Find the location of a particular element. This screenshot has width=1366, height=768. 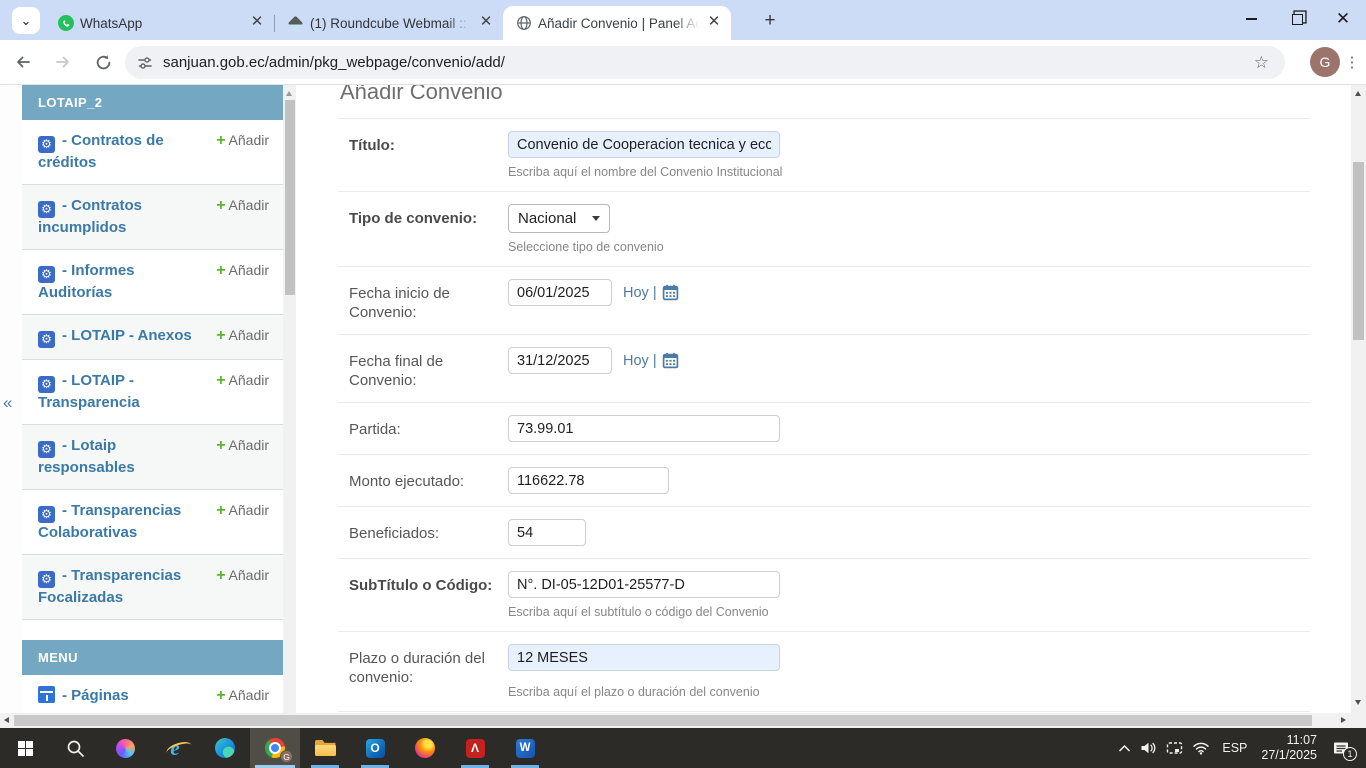

sidebar-item: - Transparencias Focalizadas +Añadir is located at coordinates (152, 587).